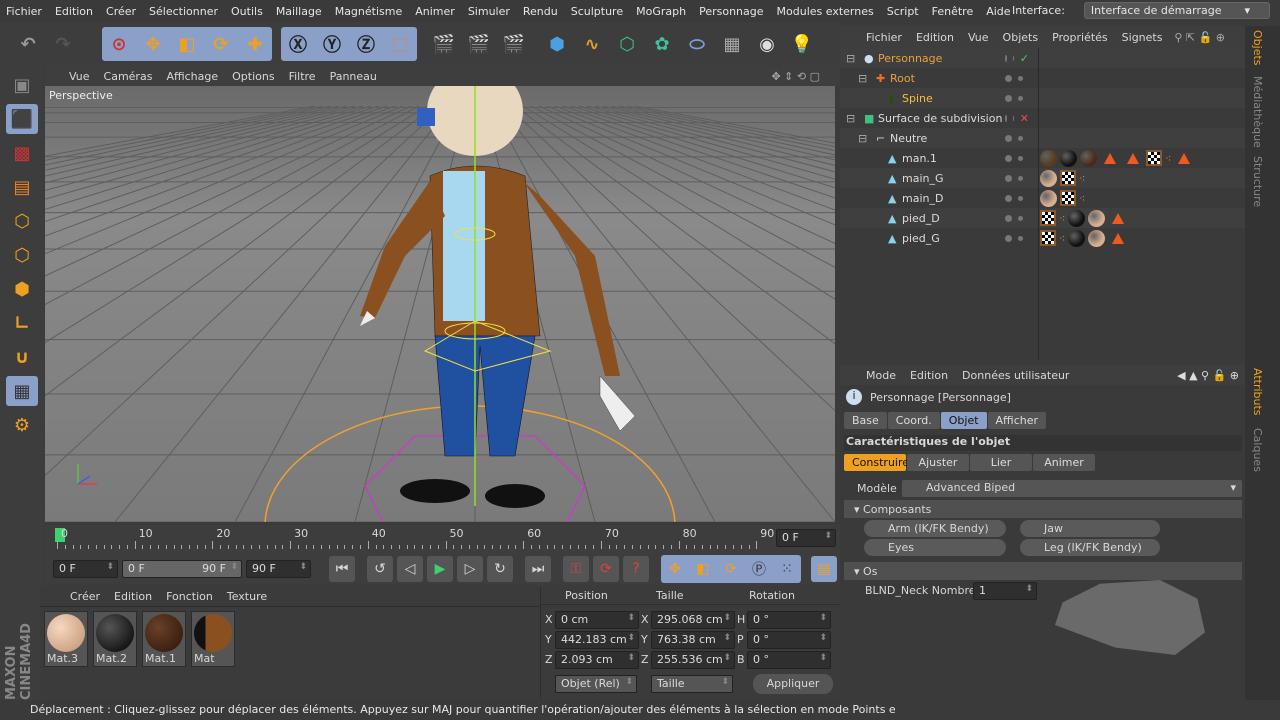  I want to click on coord-field: 0 cm, so click(597, 620).